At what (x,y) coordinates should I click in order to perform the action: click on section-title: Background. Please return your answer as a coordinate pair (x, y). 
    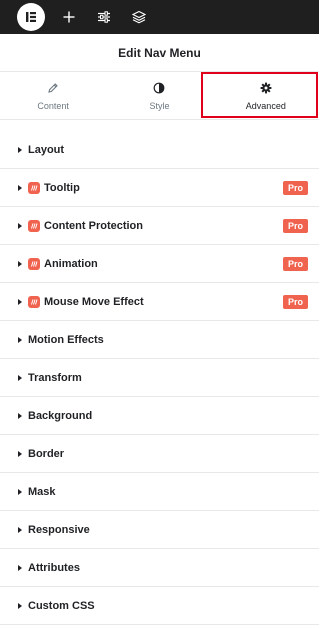
    Looking at the image, I should click on (60, 415).